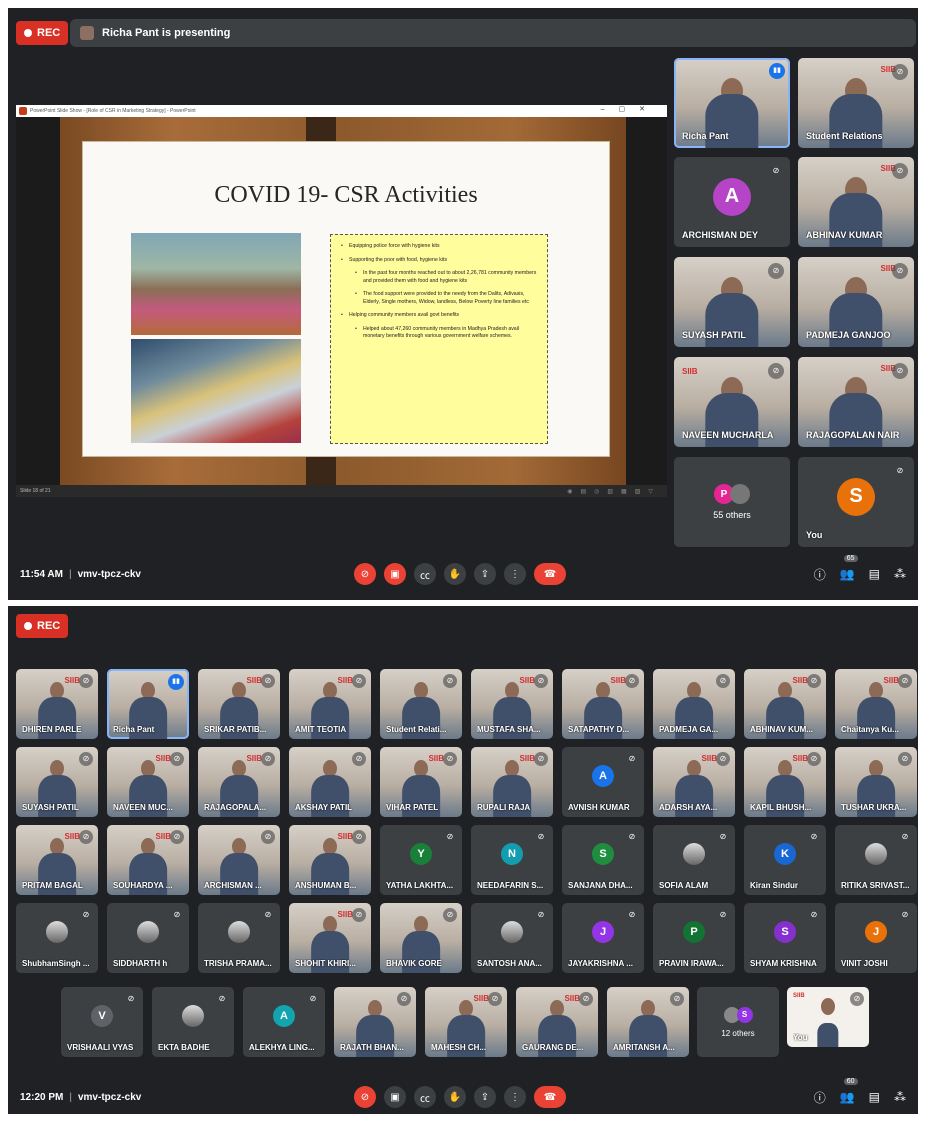 This screenshot has height=1122, width=925. What do you see at coordinates (738, 1022) in the screenshot?
I see `tile-others: S 12 others` at bounding box center [738, 1022].